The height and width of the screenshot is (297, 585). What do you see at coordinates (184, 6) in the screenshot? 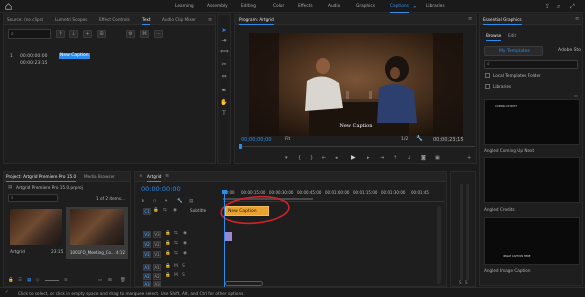
I see `workspace-learning: Learning` at bounding box center [184, 6].